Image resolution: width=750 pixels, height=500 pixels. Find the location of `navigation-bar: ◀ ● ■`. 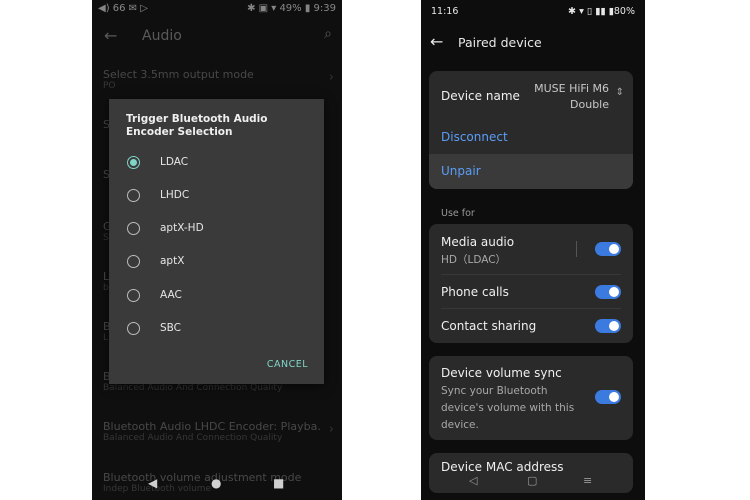

navigation-bar: ◀ ● ■ is located at coordinates (217, 484).